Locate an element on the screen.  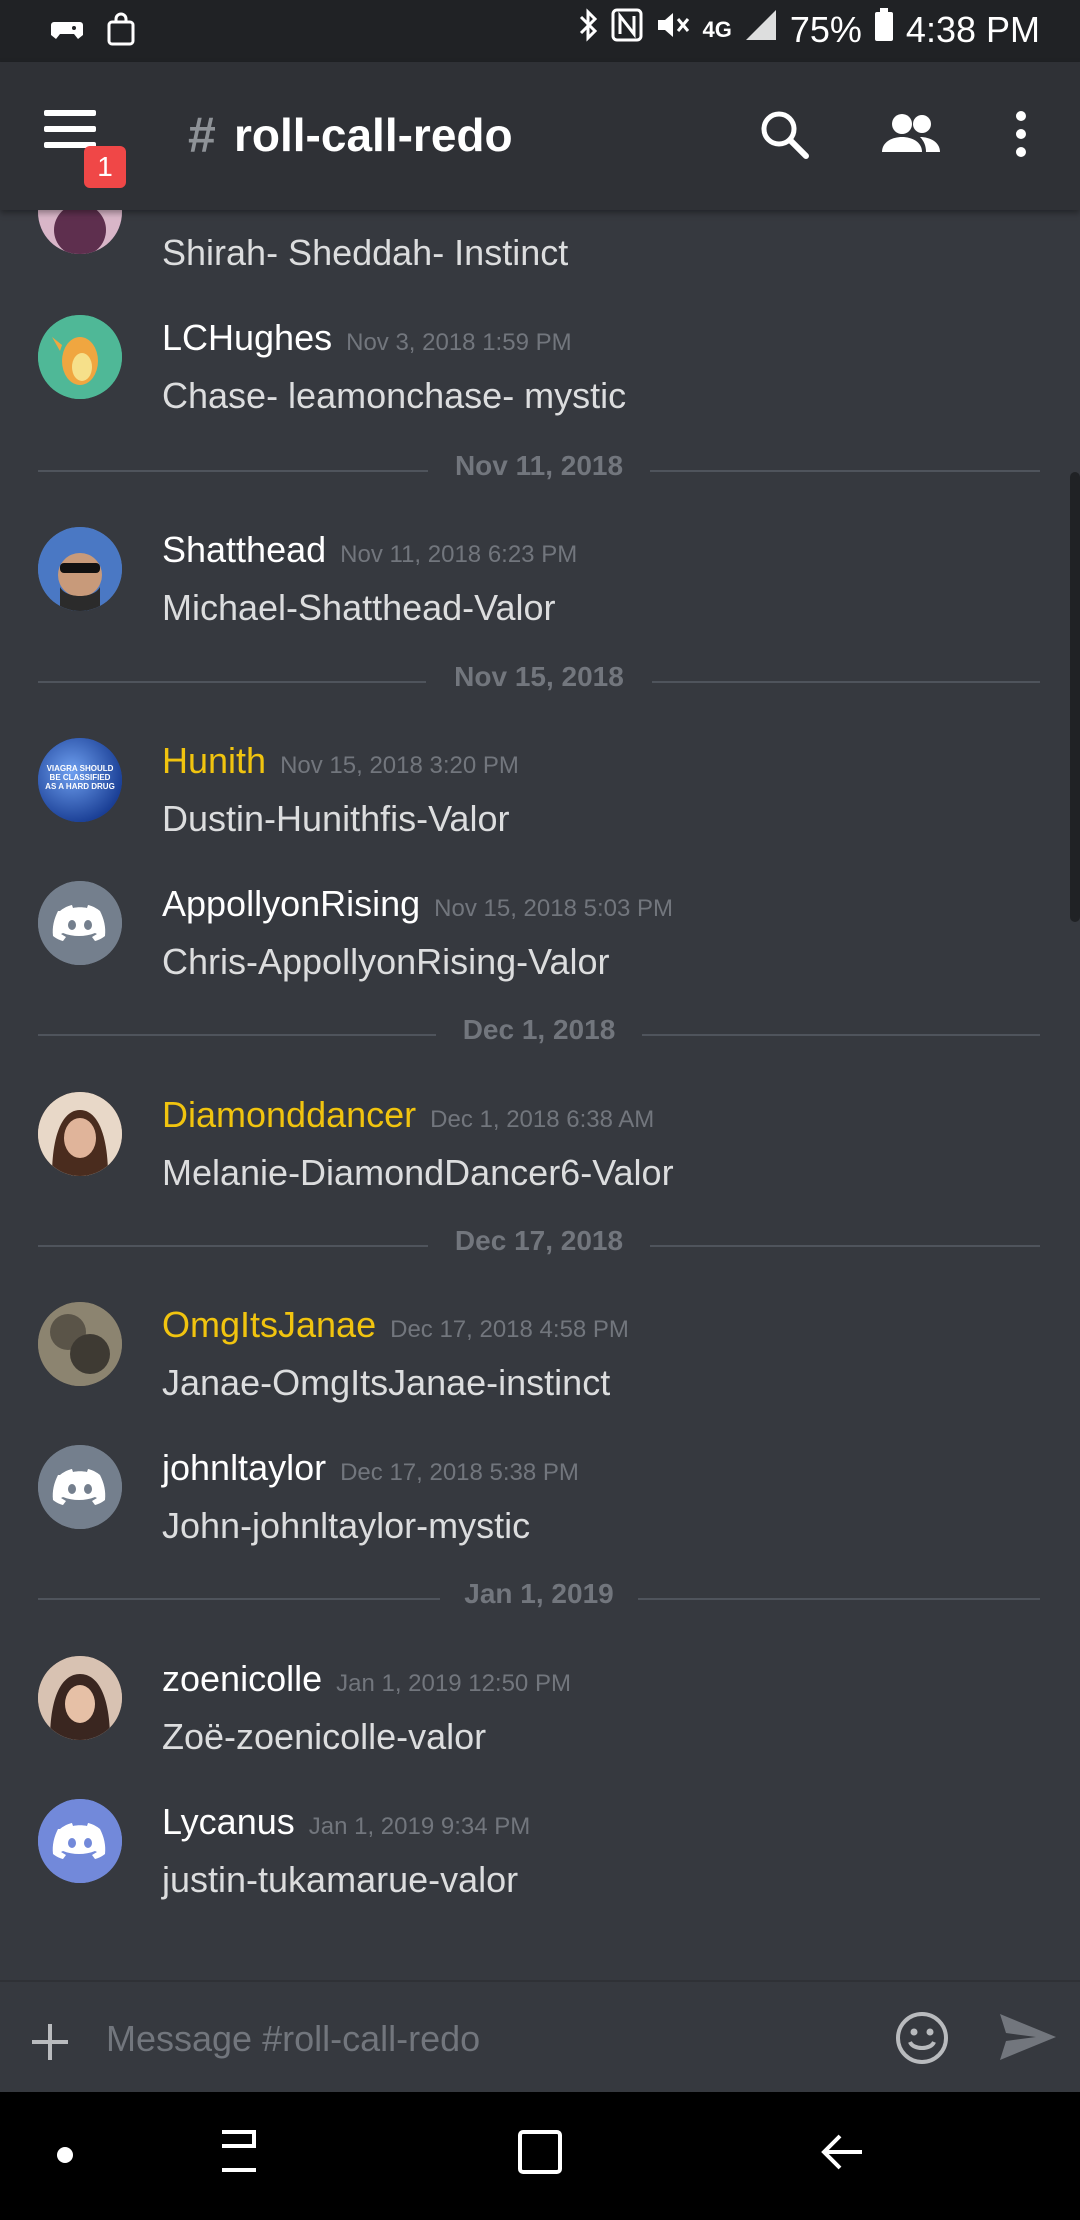
message-author: OmgItsJanae Dec 17, 2018 4:58 PM is located at coordinates (395, 1325).